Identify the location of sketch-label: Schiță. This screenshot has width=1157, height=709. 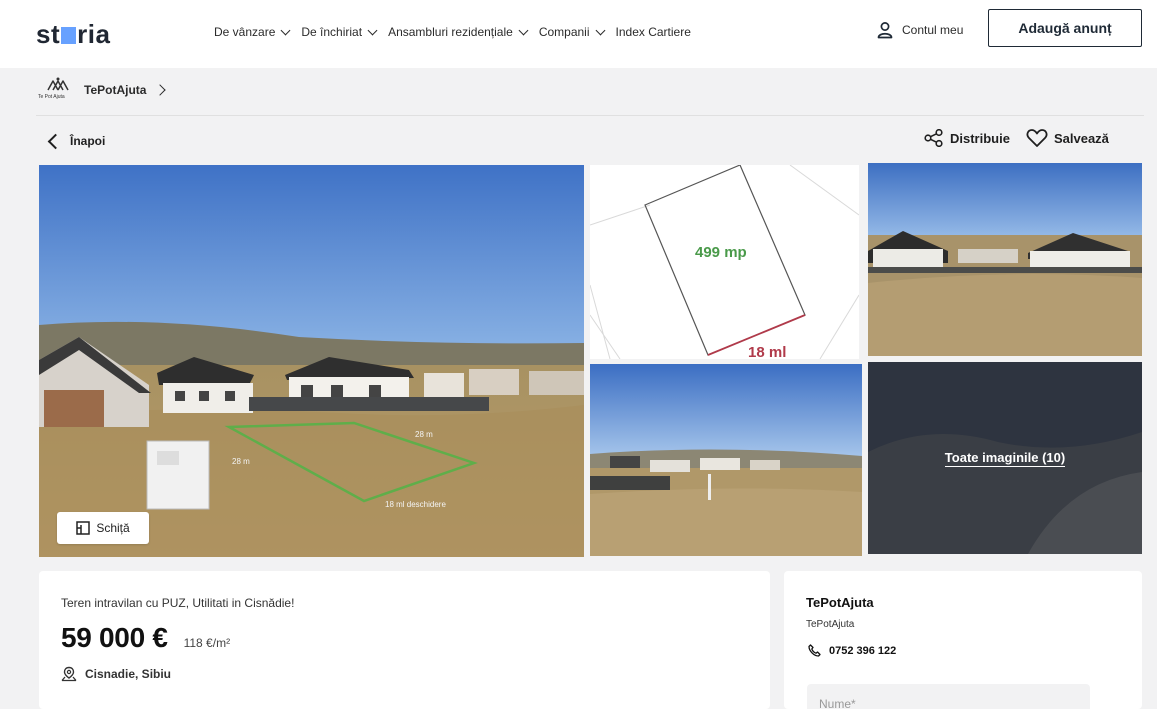
(113, 528).